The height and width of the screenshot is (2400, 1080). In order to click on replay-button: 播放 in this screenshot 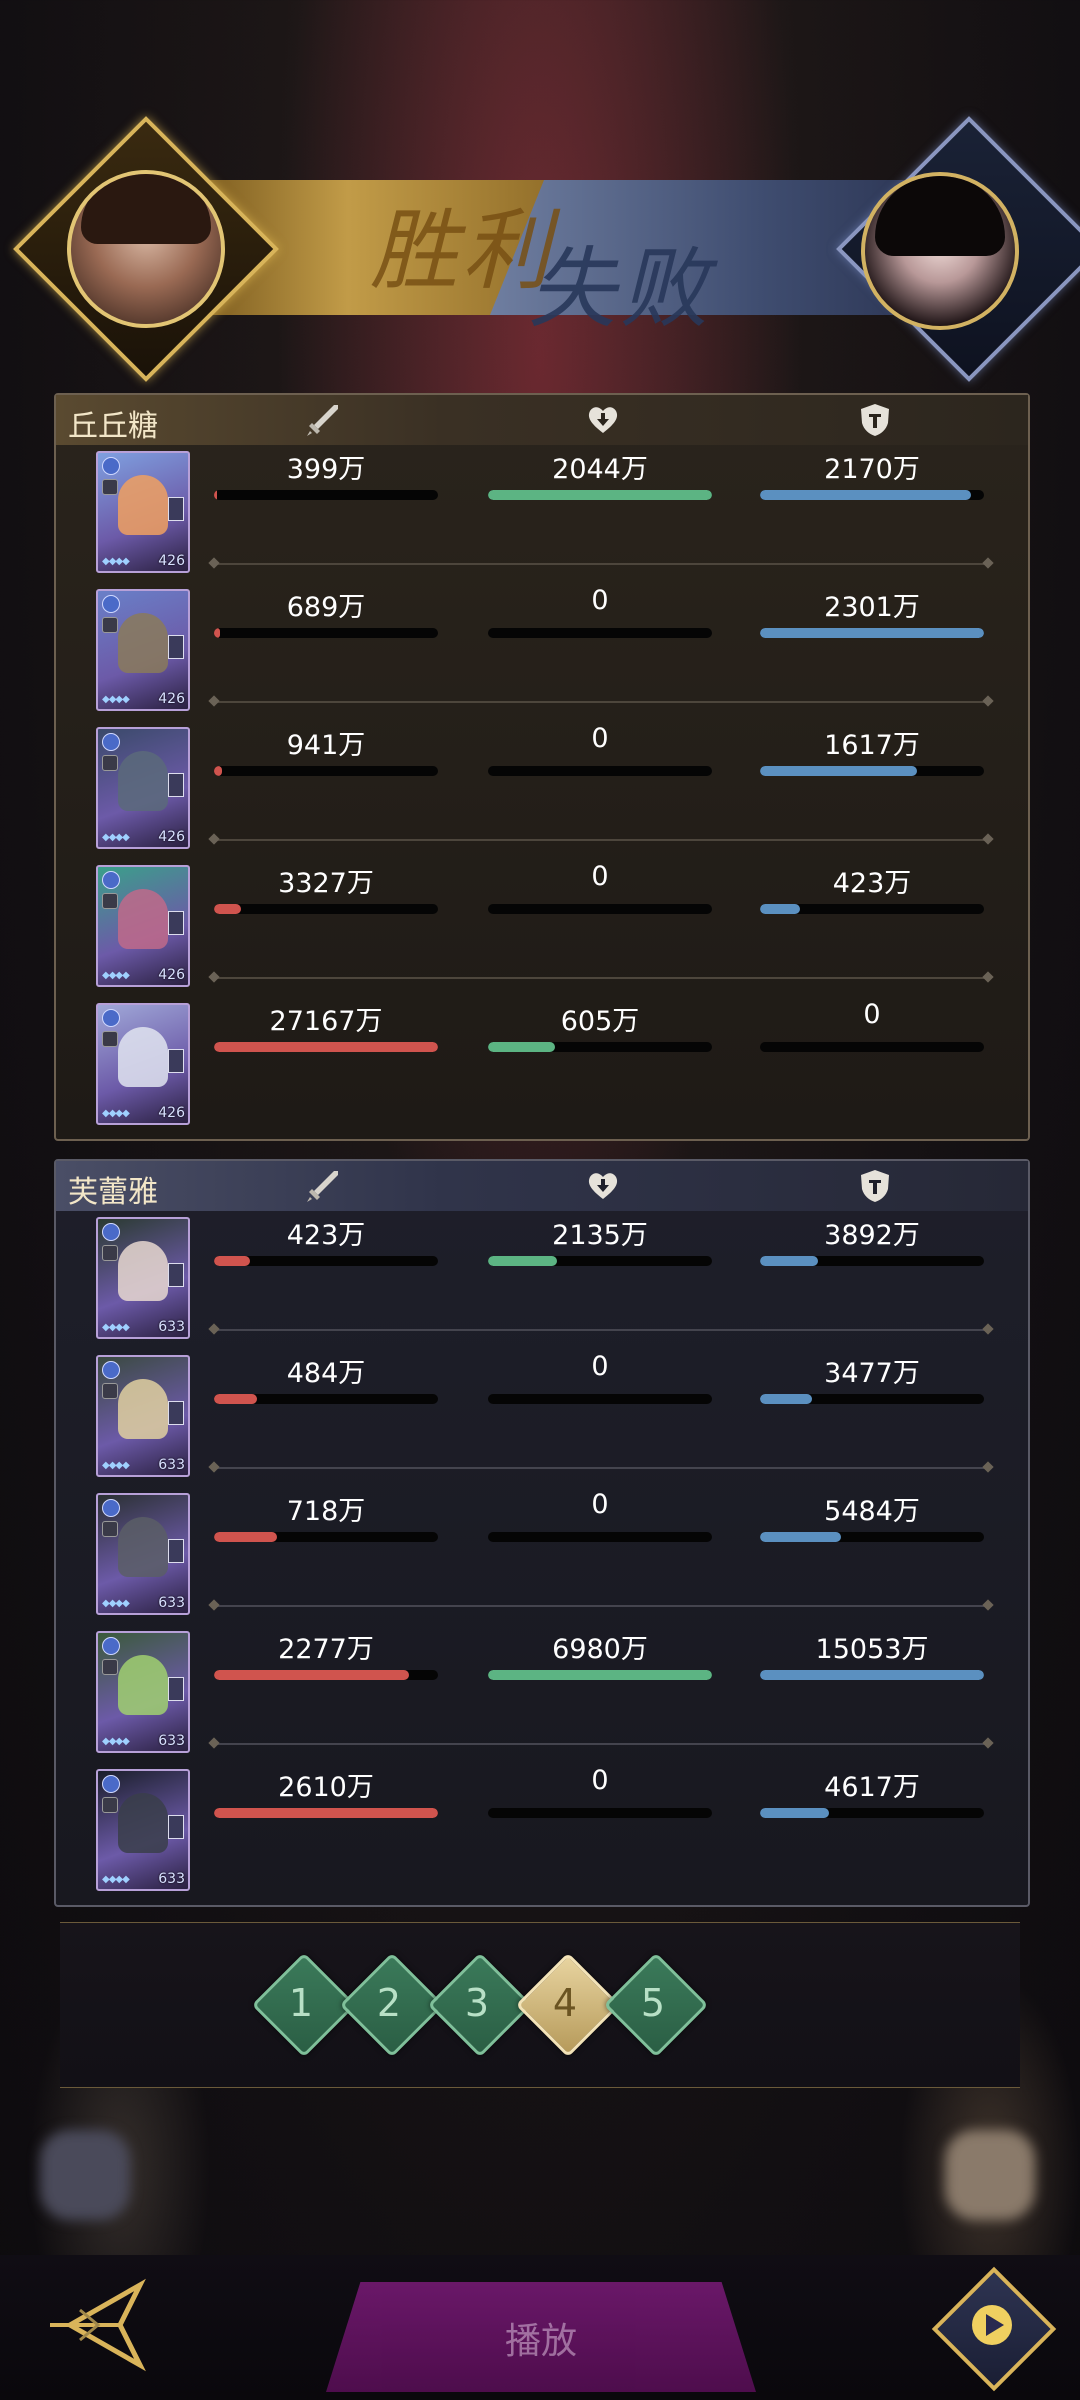, I will do `click(541, 2337)`.